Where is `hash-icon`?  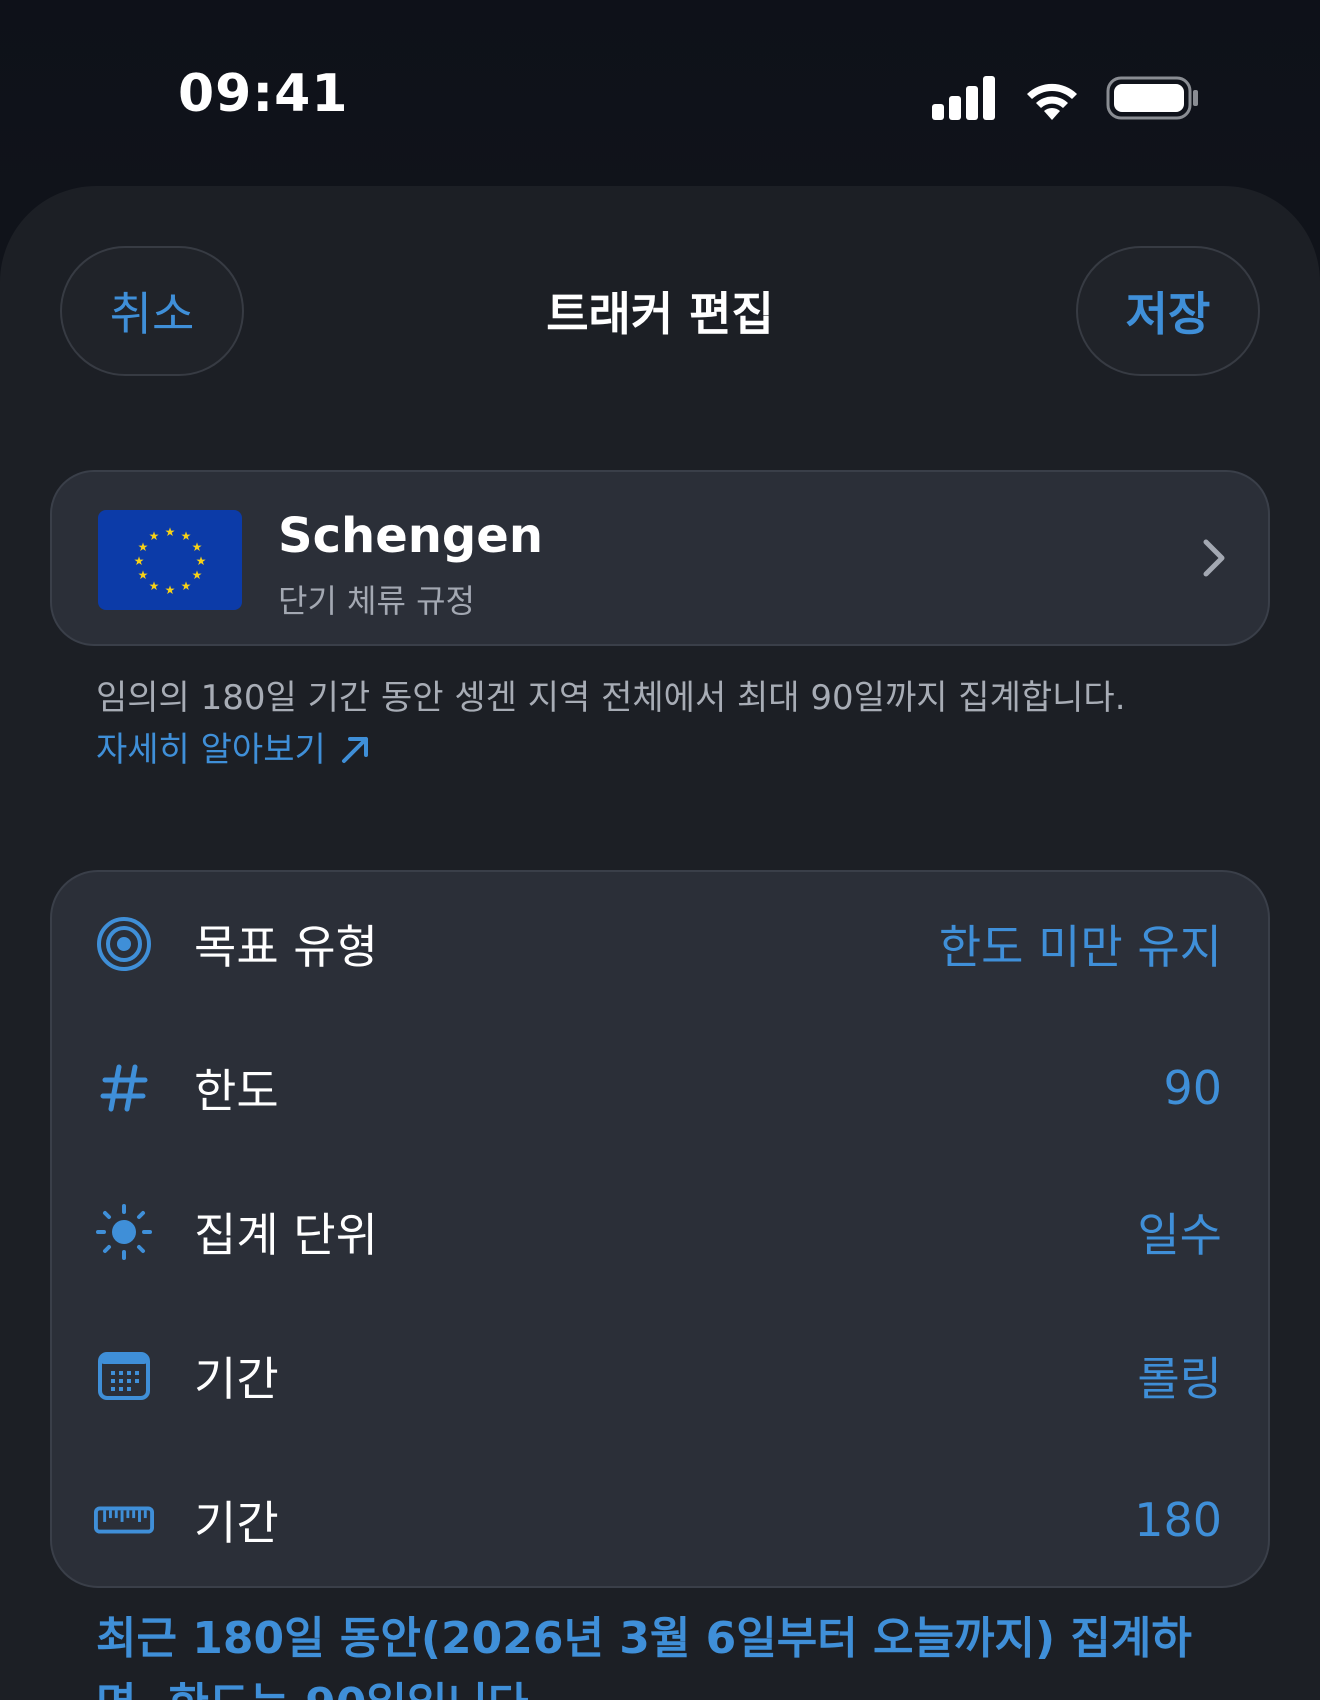
hash-icon is located at coordinates (124, 1088).